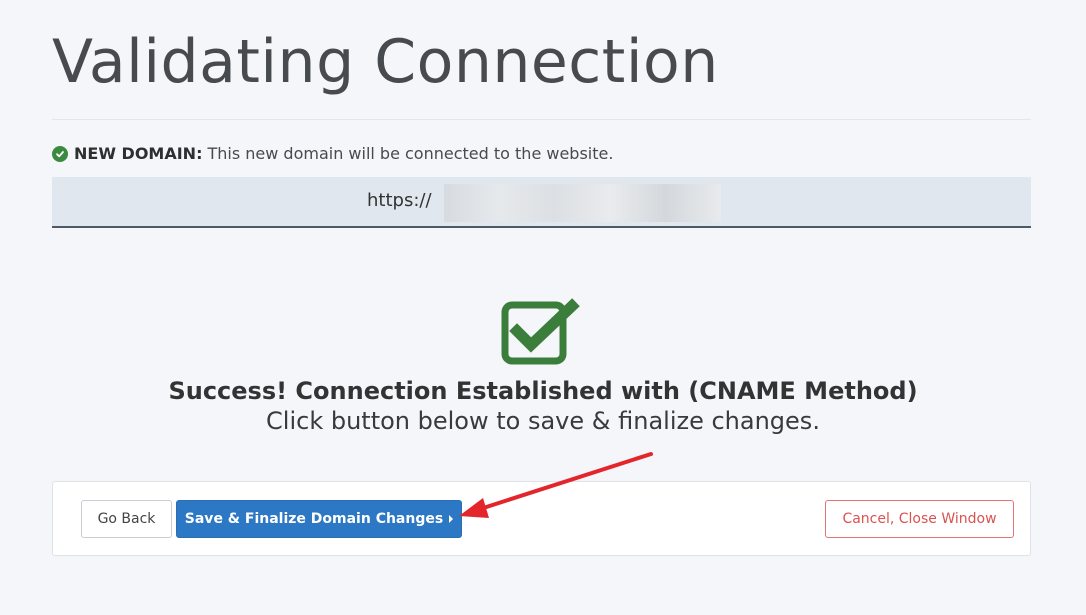  What do you see at coordinates (541, 119) in the screenshot?
I see `title-divider` at bounding box center [541, 119].